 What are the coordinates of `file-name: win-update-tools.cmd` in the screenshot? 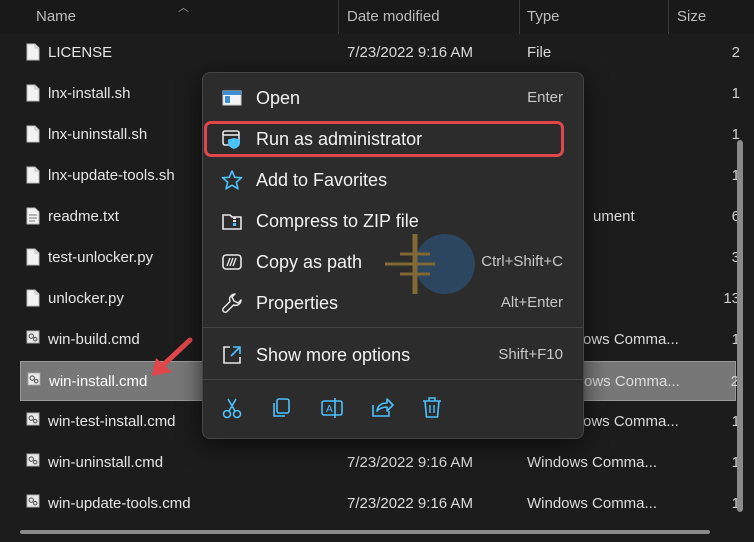 It's located at (119, 503).